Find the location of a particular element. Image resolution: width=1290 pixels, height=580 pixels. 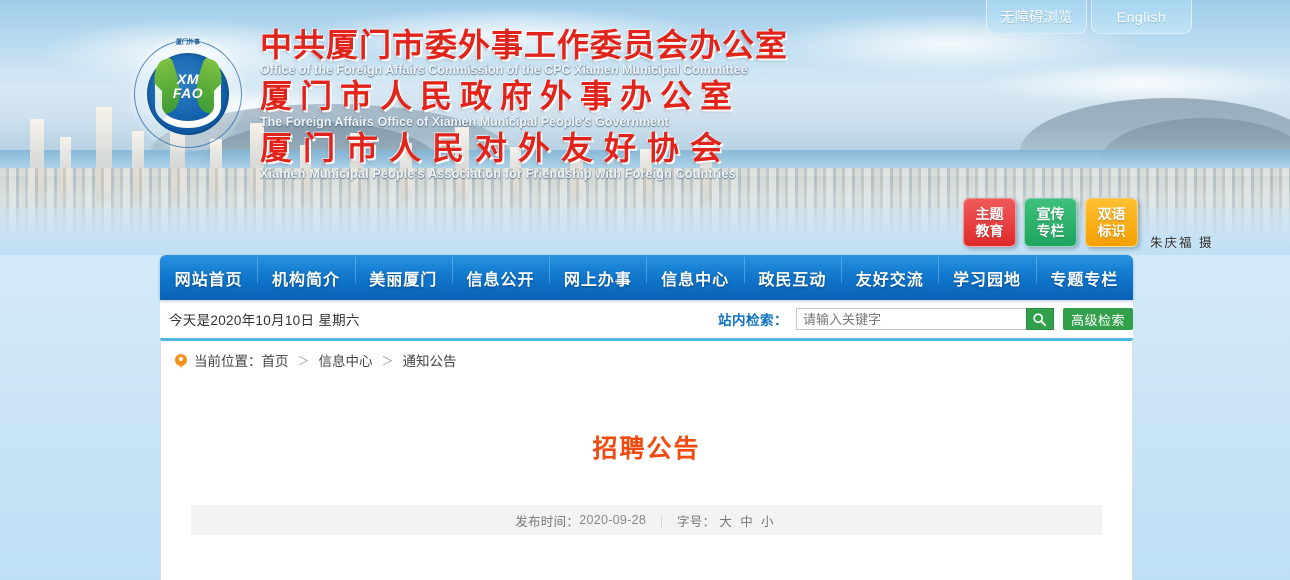

nav-item-beautiful-xiamen: 美丽厦门 is located at coordinates (403, 273).